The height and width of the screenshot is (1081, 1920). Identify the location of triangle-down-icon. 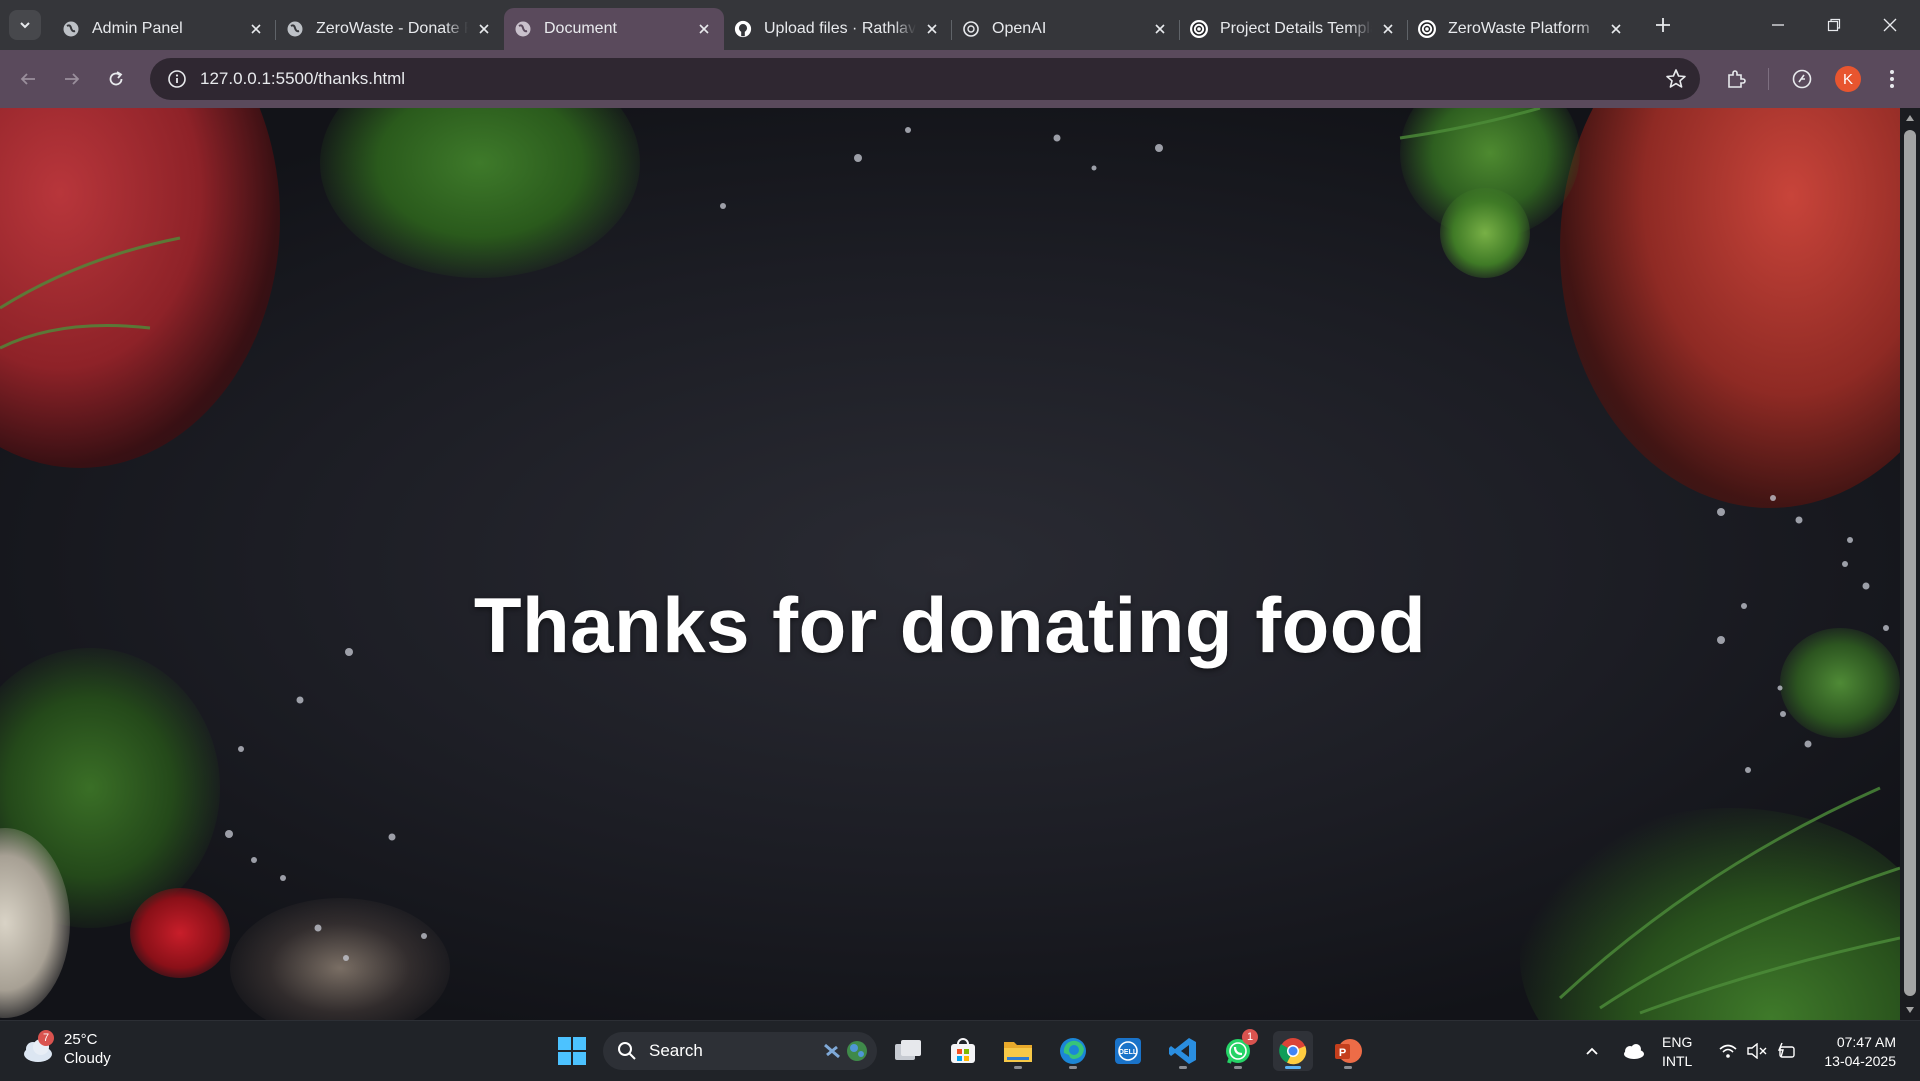
(1910, 1010).